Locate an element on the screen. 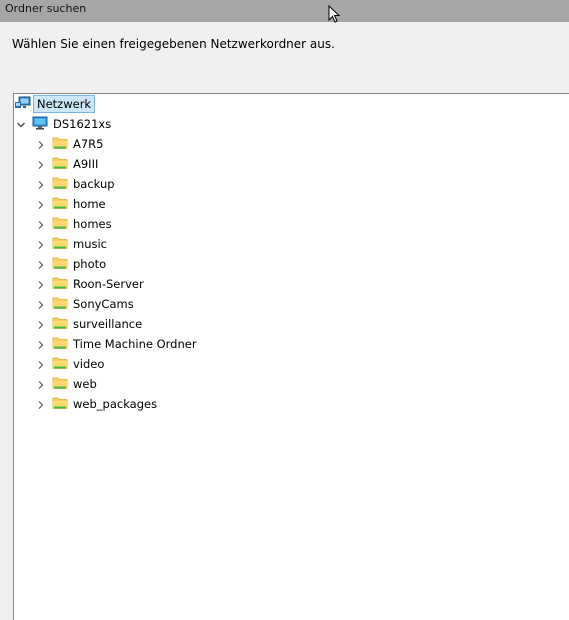  tree-node-folder-label: home is located at coordinates (89, 204).